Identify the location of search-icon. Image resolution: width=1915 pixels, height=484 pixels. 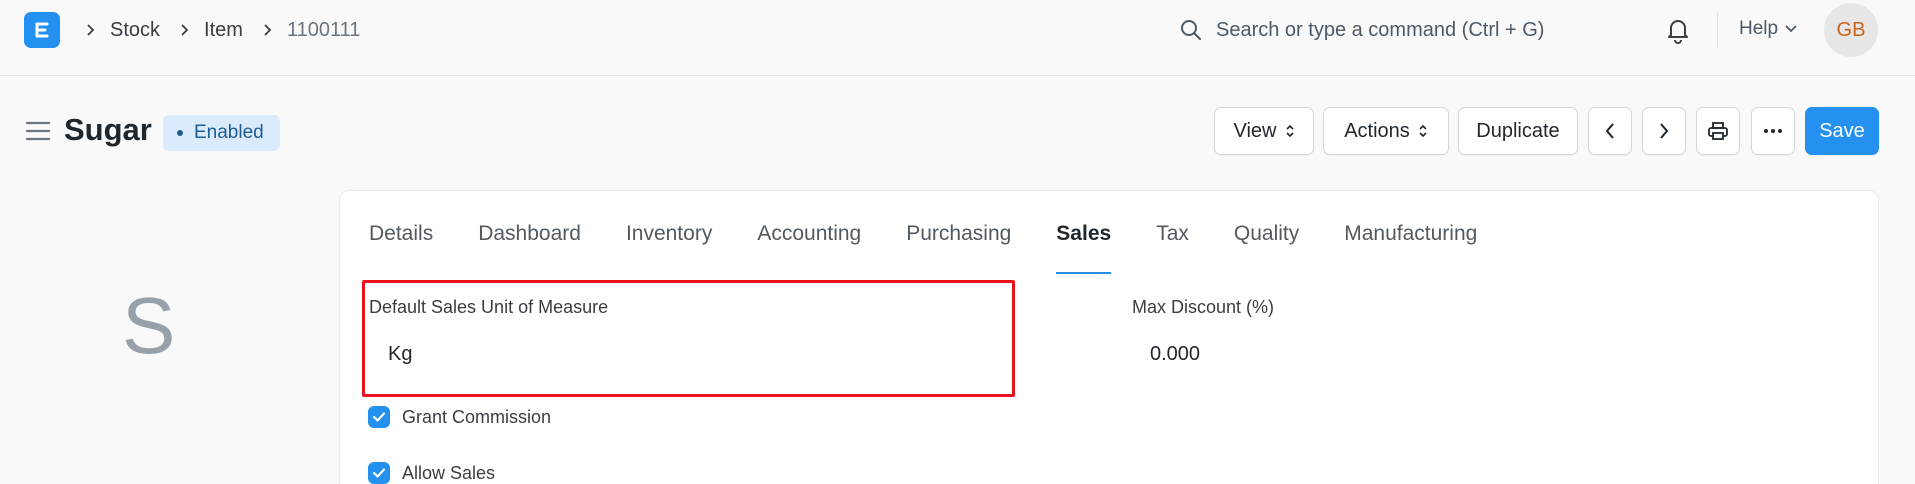
(1191, 30).